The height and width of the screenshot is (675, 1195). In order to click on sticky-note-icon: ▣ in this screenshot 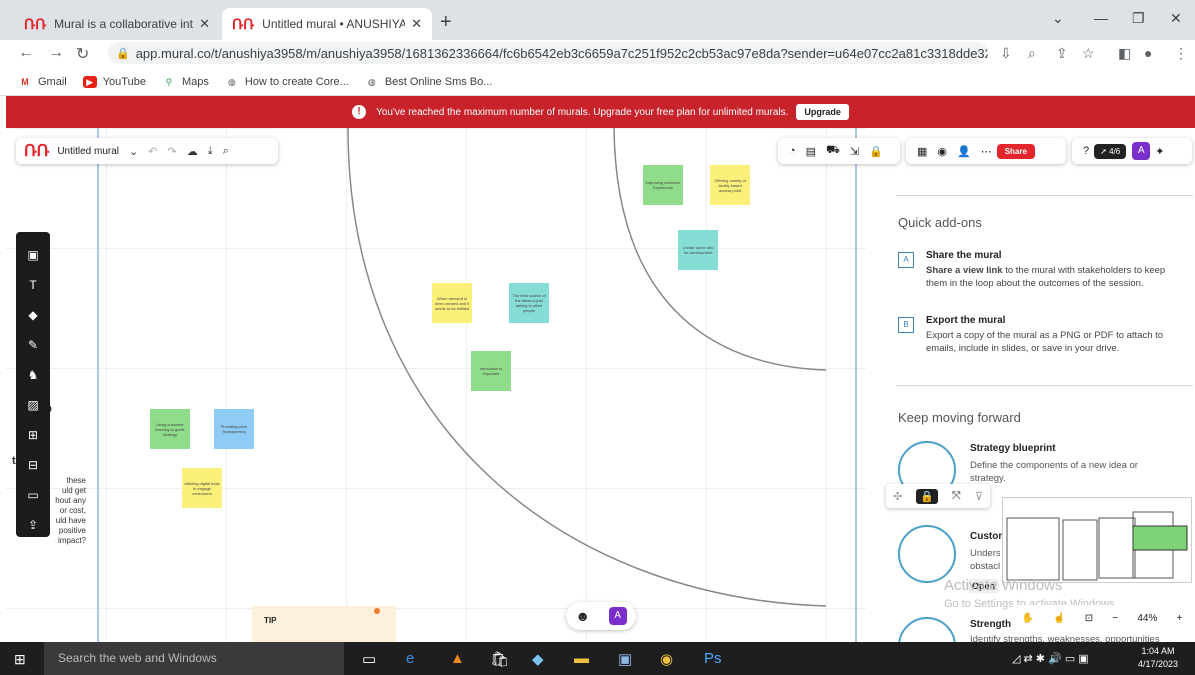, I will do `click(32, 255)`.